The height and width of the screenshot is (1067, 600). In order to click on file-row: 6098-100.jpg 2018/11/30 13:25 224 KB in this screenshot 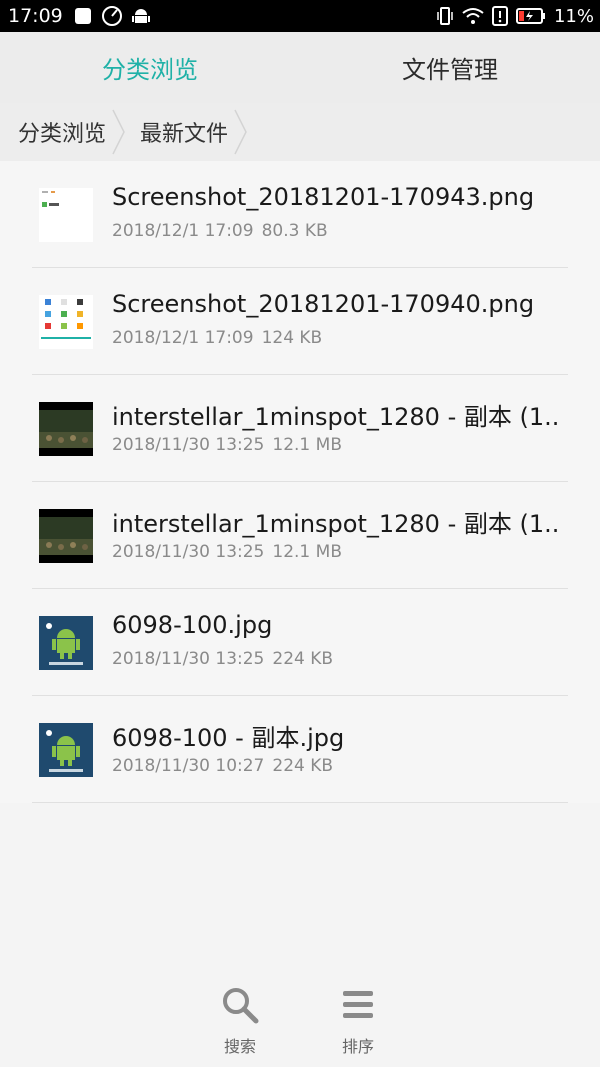, I will do `click(300, 642)`.